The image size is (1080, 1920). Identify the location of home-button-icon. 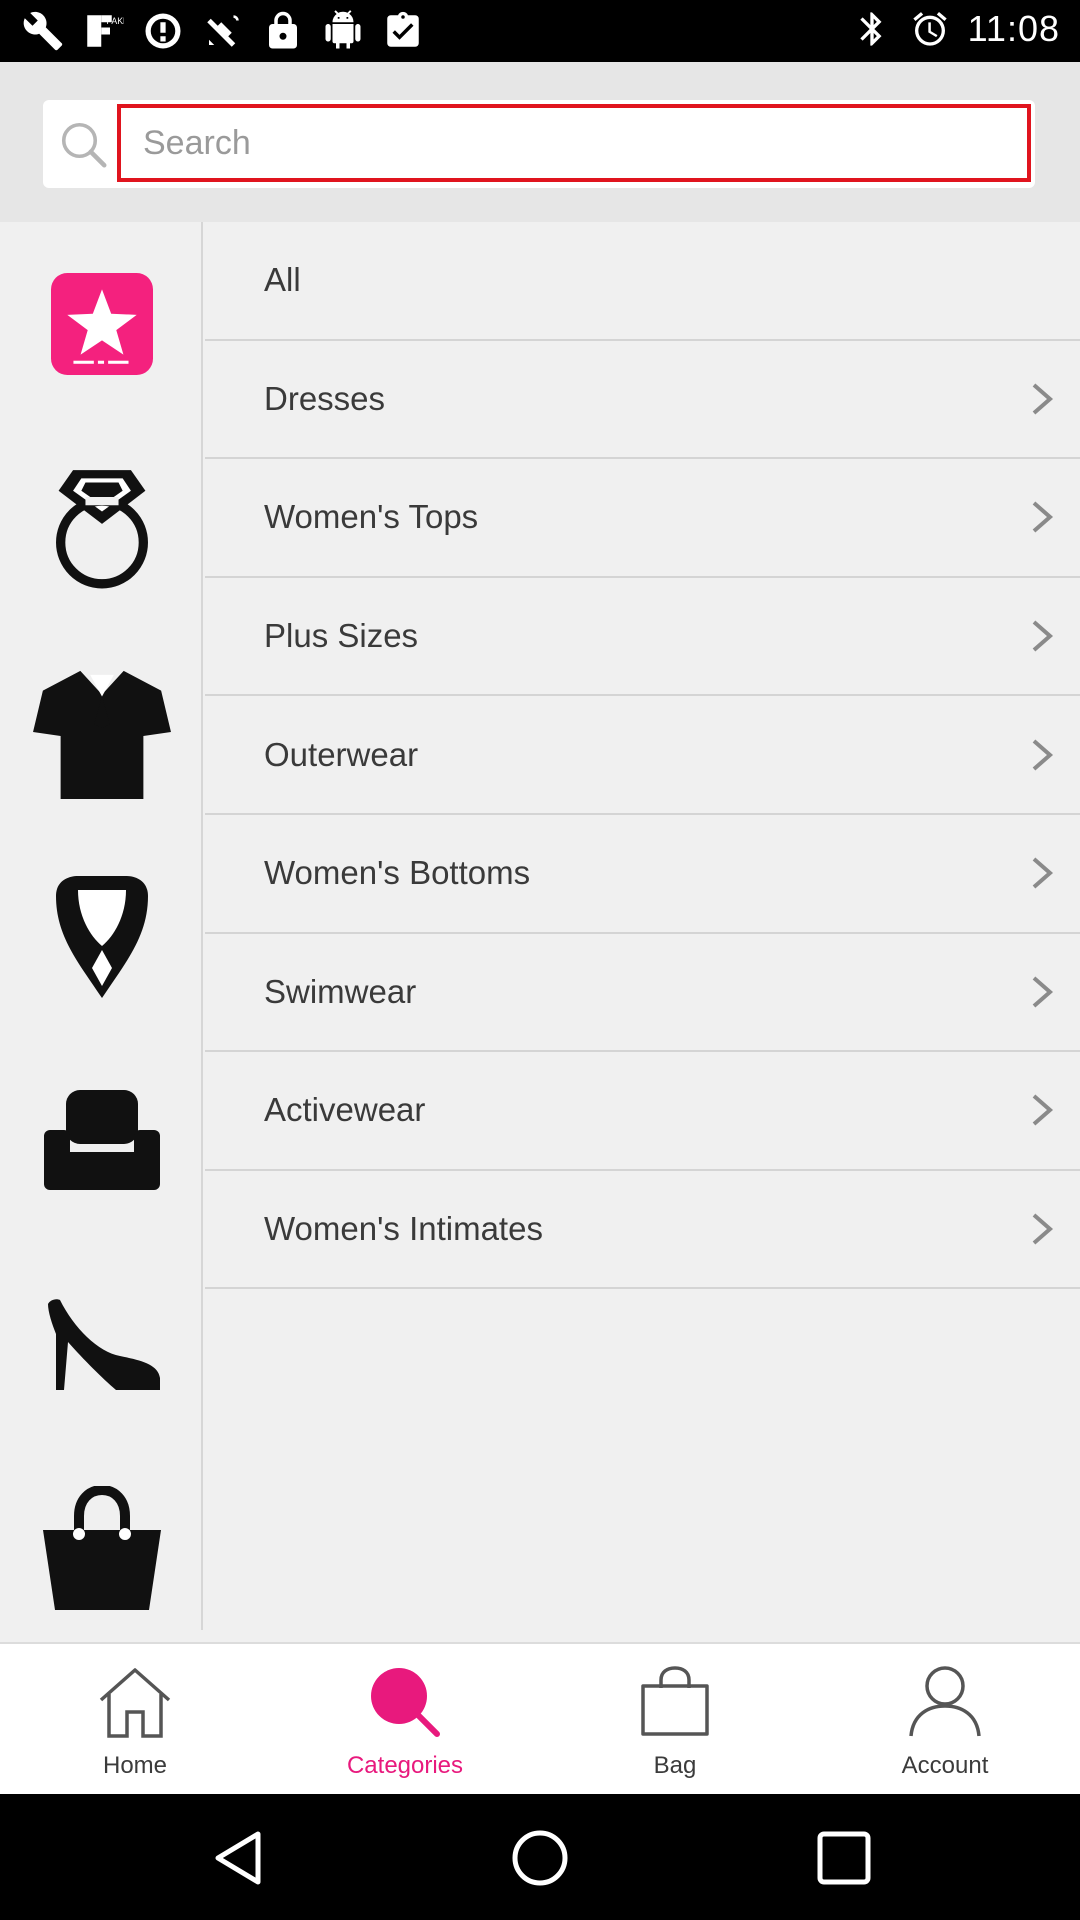
(540, 1858).